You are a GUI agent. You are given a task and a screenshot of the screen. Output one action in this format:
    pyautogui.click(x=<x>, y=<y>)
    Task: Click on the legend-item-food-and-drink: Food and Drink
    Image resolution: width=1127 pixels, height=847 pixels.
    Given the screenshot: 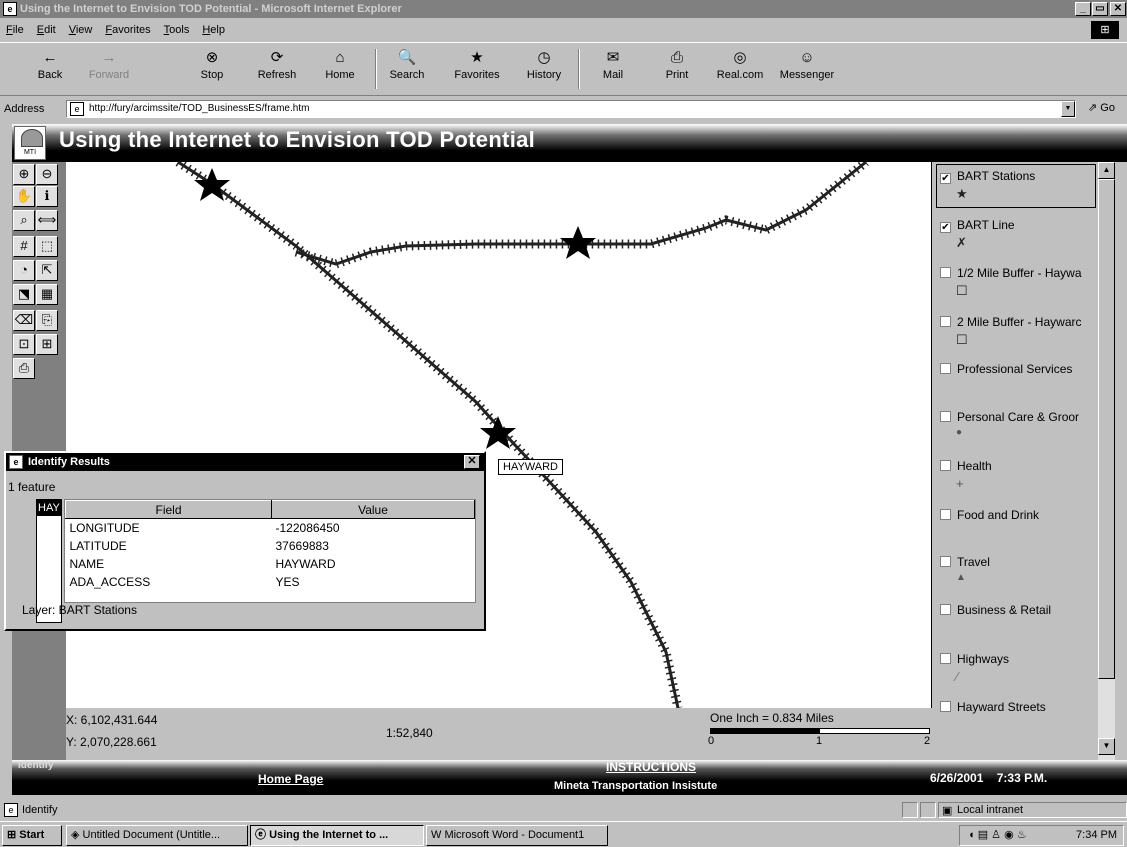 What is the action you would take?
    pyautogui.click(x=989, y=515)
    